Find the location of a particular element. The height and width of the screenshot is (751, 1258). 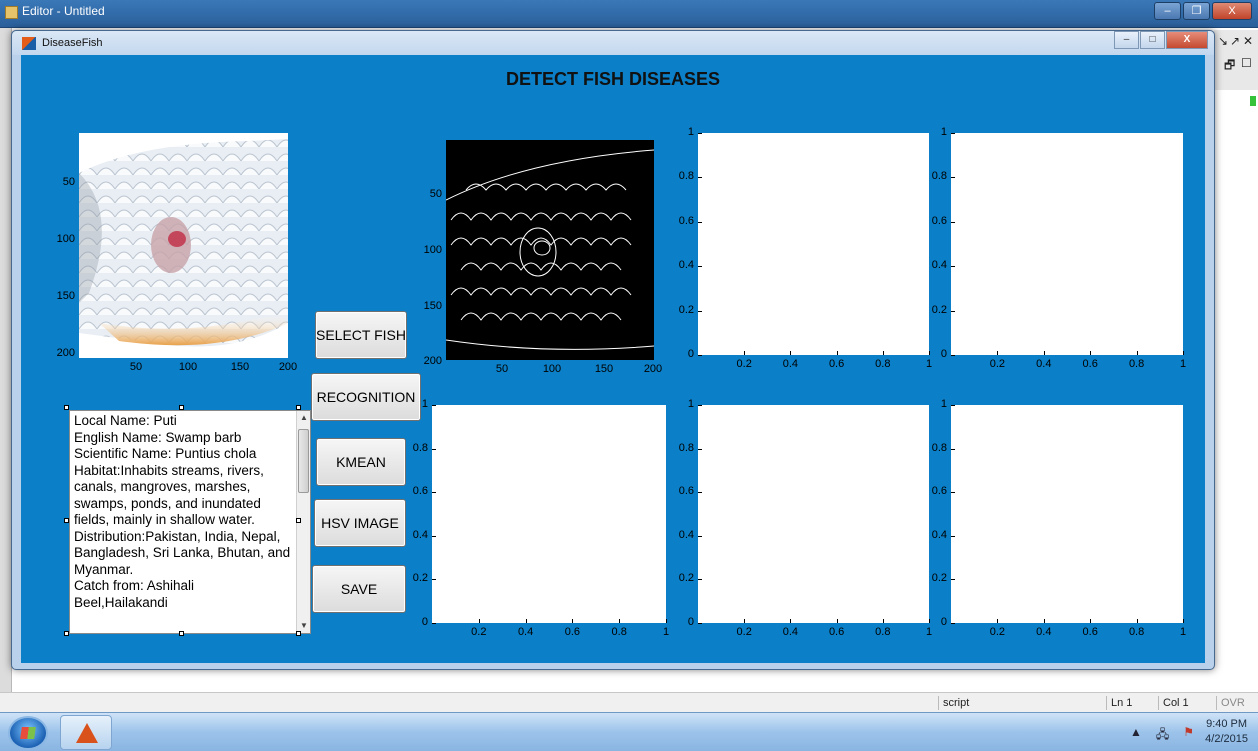

plot-axes-xtick: 1 is located at coordinates (1183, 364).